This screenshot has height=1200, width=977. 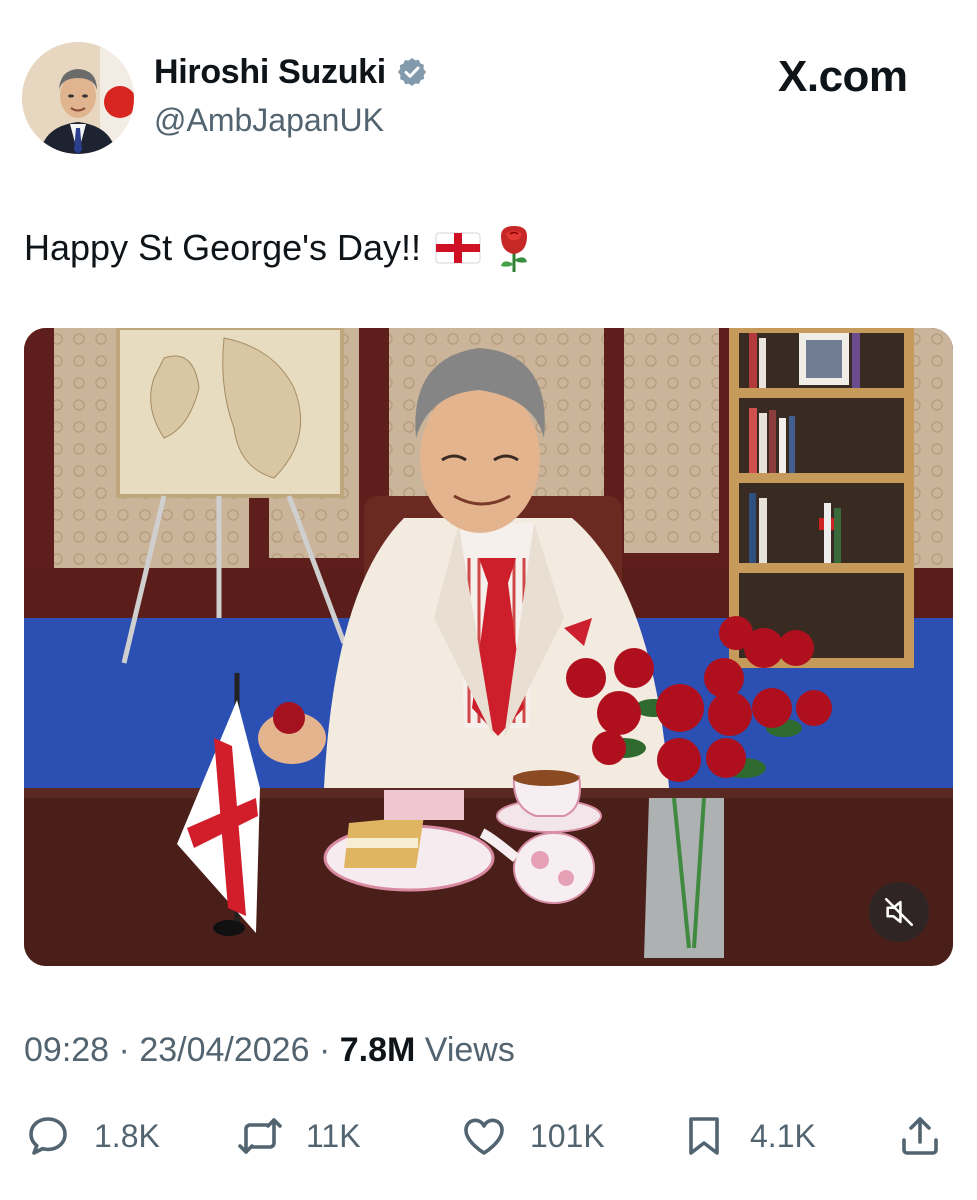 I want to click on author-handle: @AmbJapanUK, so click(x=269, y=120).